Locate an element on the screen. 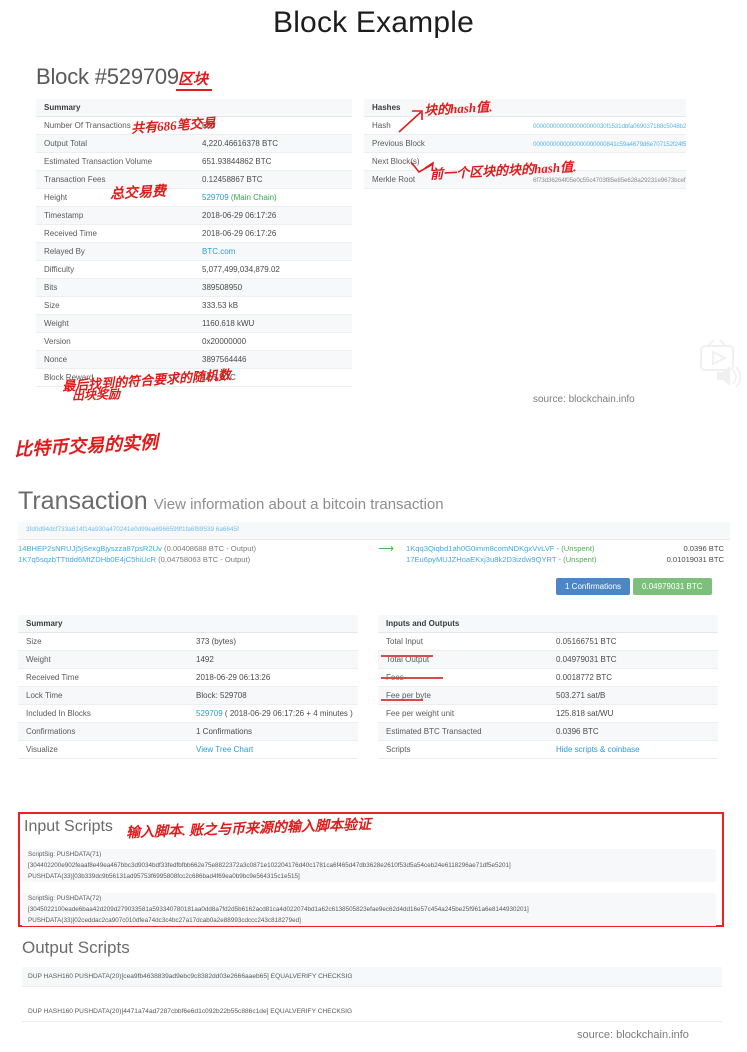  input-address-link: 1K7q5sqzbTTttdd6MtZDHb0E4jC5hiUcR is located at coordinates (87, 559).